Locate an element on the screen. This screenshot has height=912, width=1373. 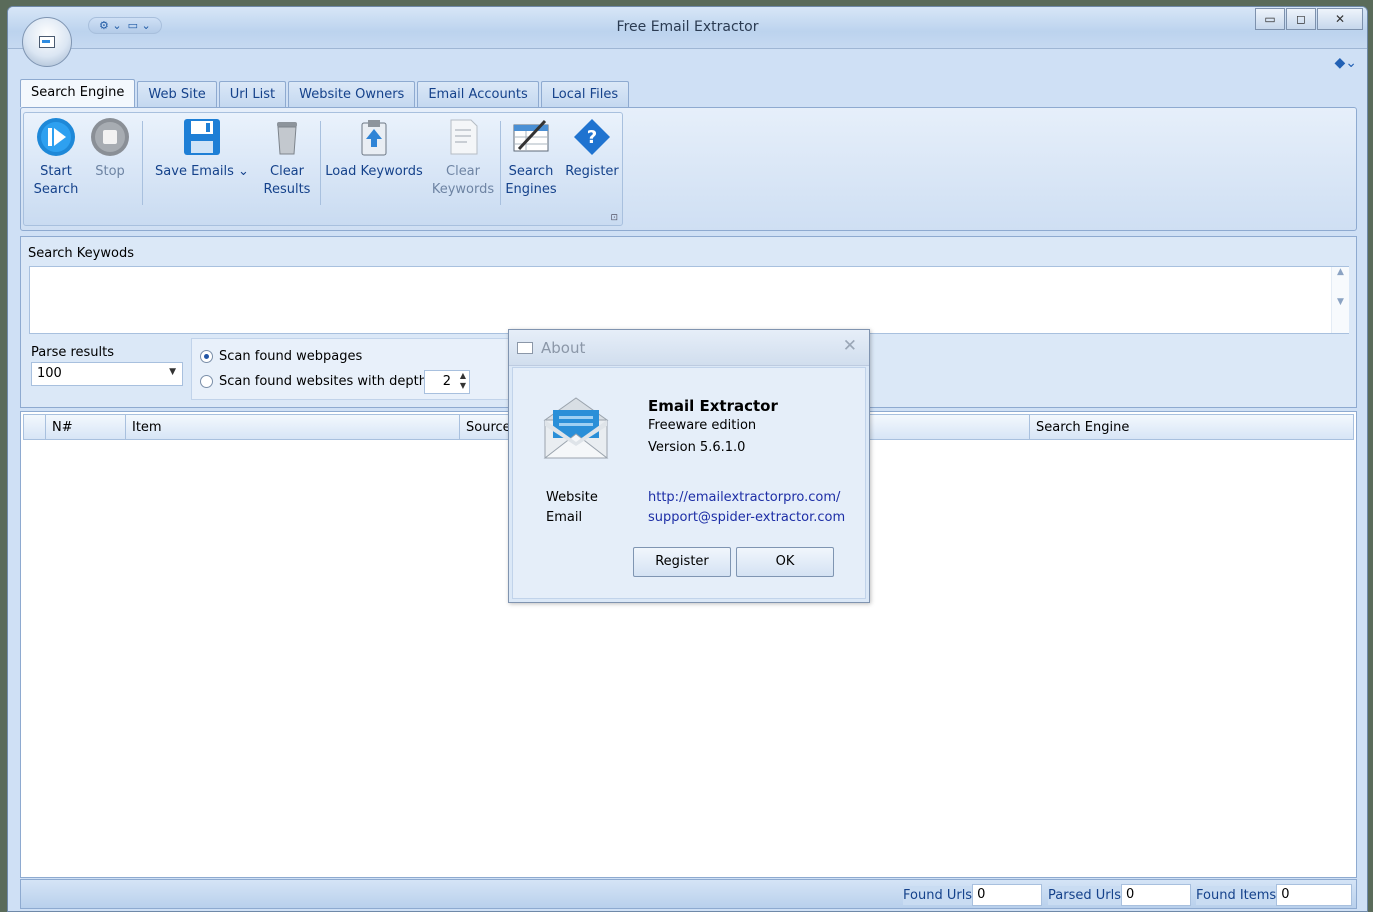
radio-scan-websites: Scan found websites with depth is located at coordinates (313, 381).